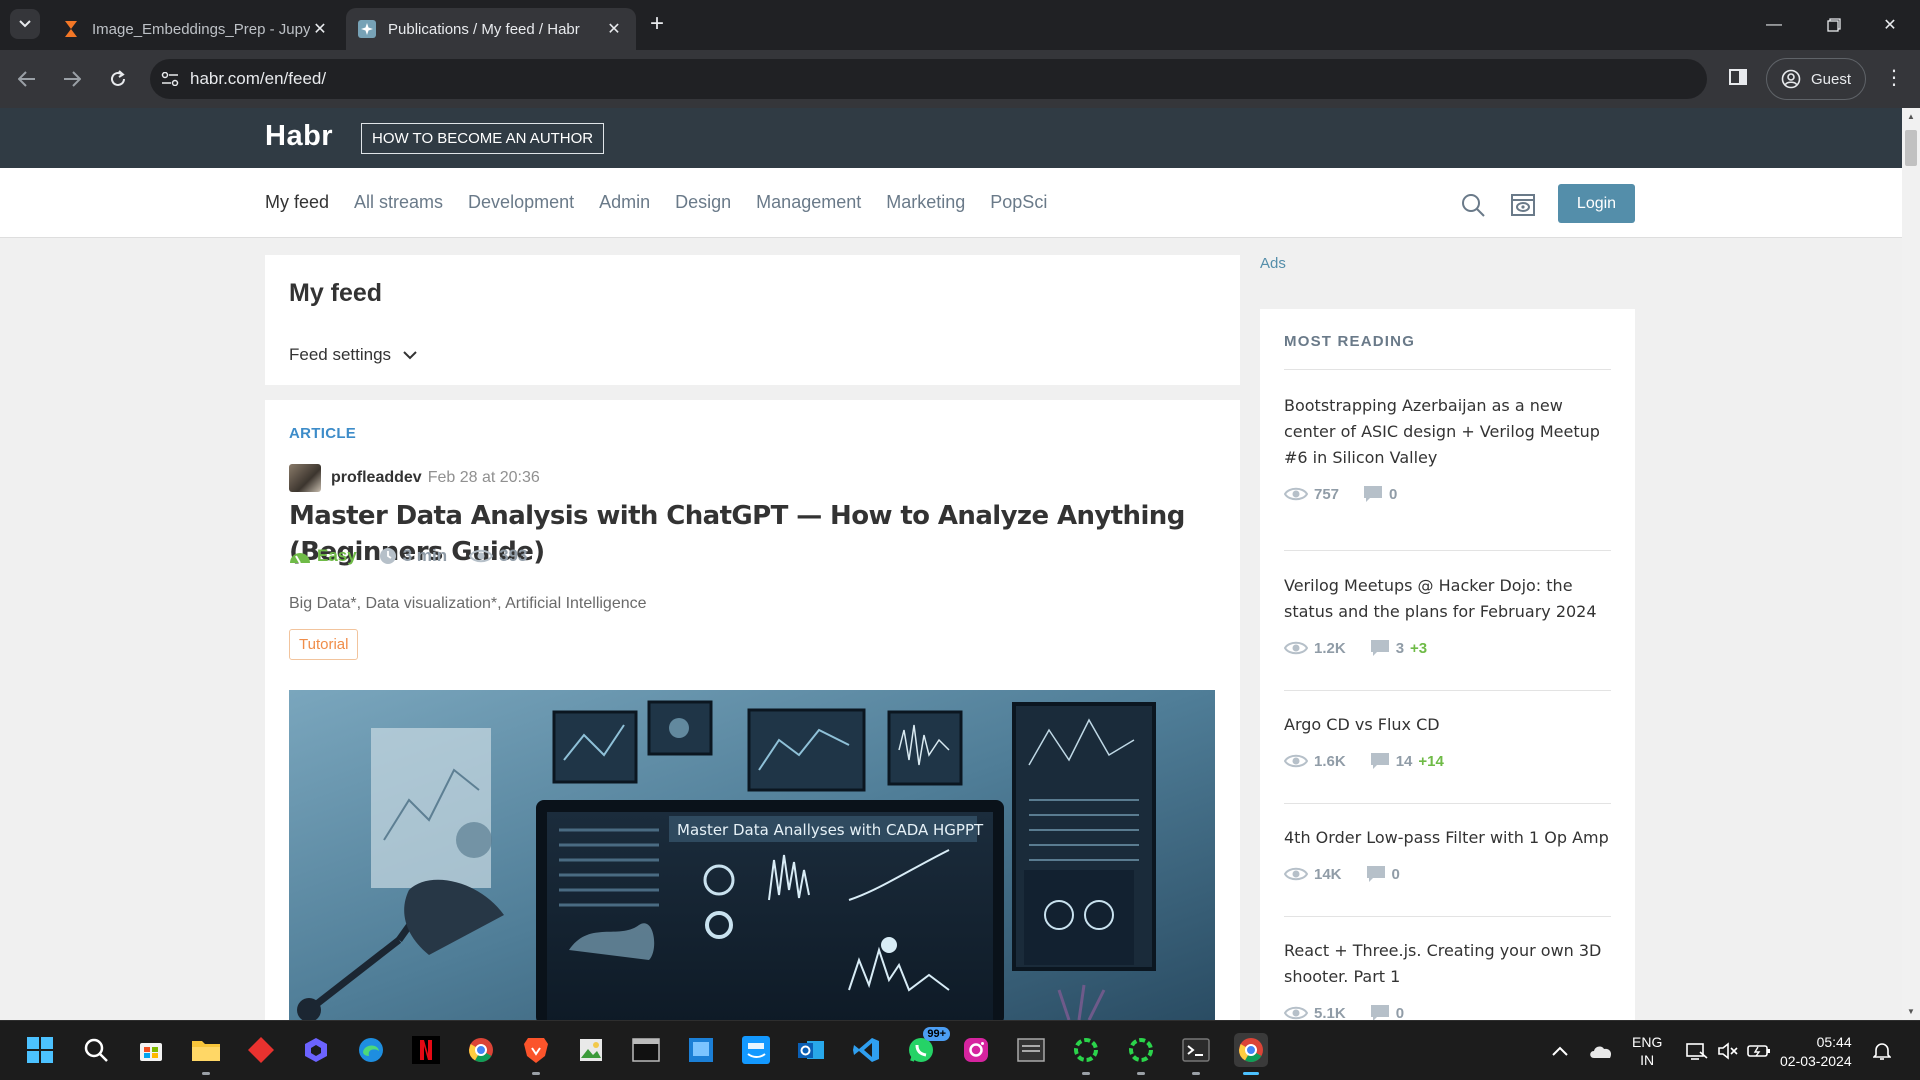 This screenshot has height=1080, width=1920. I want to click on prime-video-icon, so click(756, 1050).